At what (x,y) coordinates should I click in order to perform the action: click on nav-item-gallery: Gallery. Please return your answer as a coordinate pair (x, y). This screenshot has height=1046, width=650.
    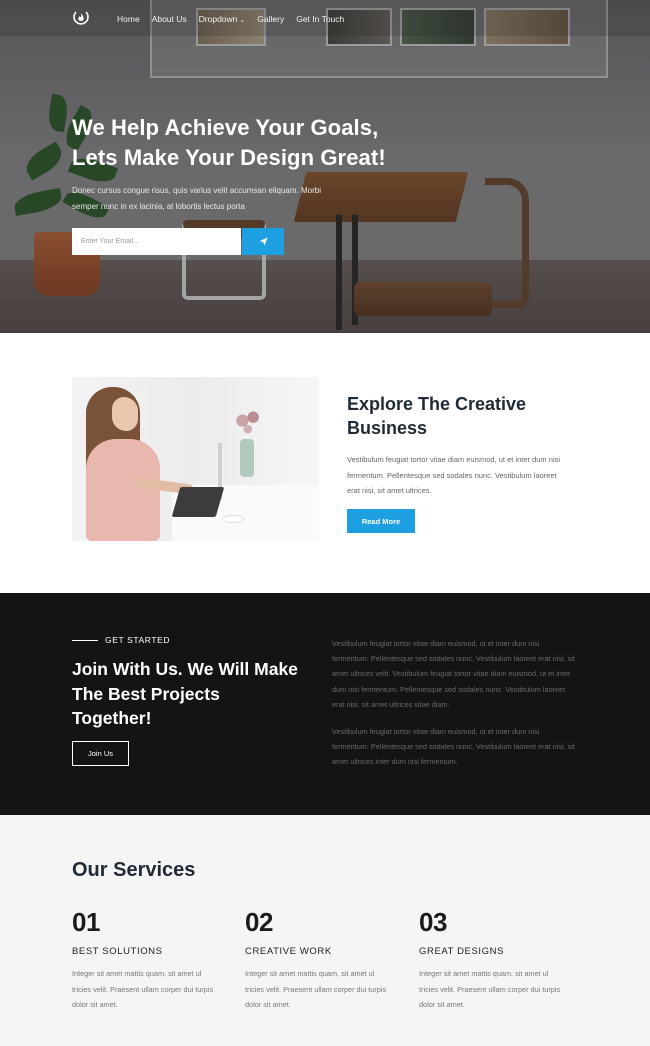
    Looking at the image, I should click on (270, 20).